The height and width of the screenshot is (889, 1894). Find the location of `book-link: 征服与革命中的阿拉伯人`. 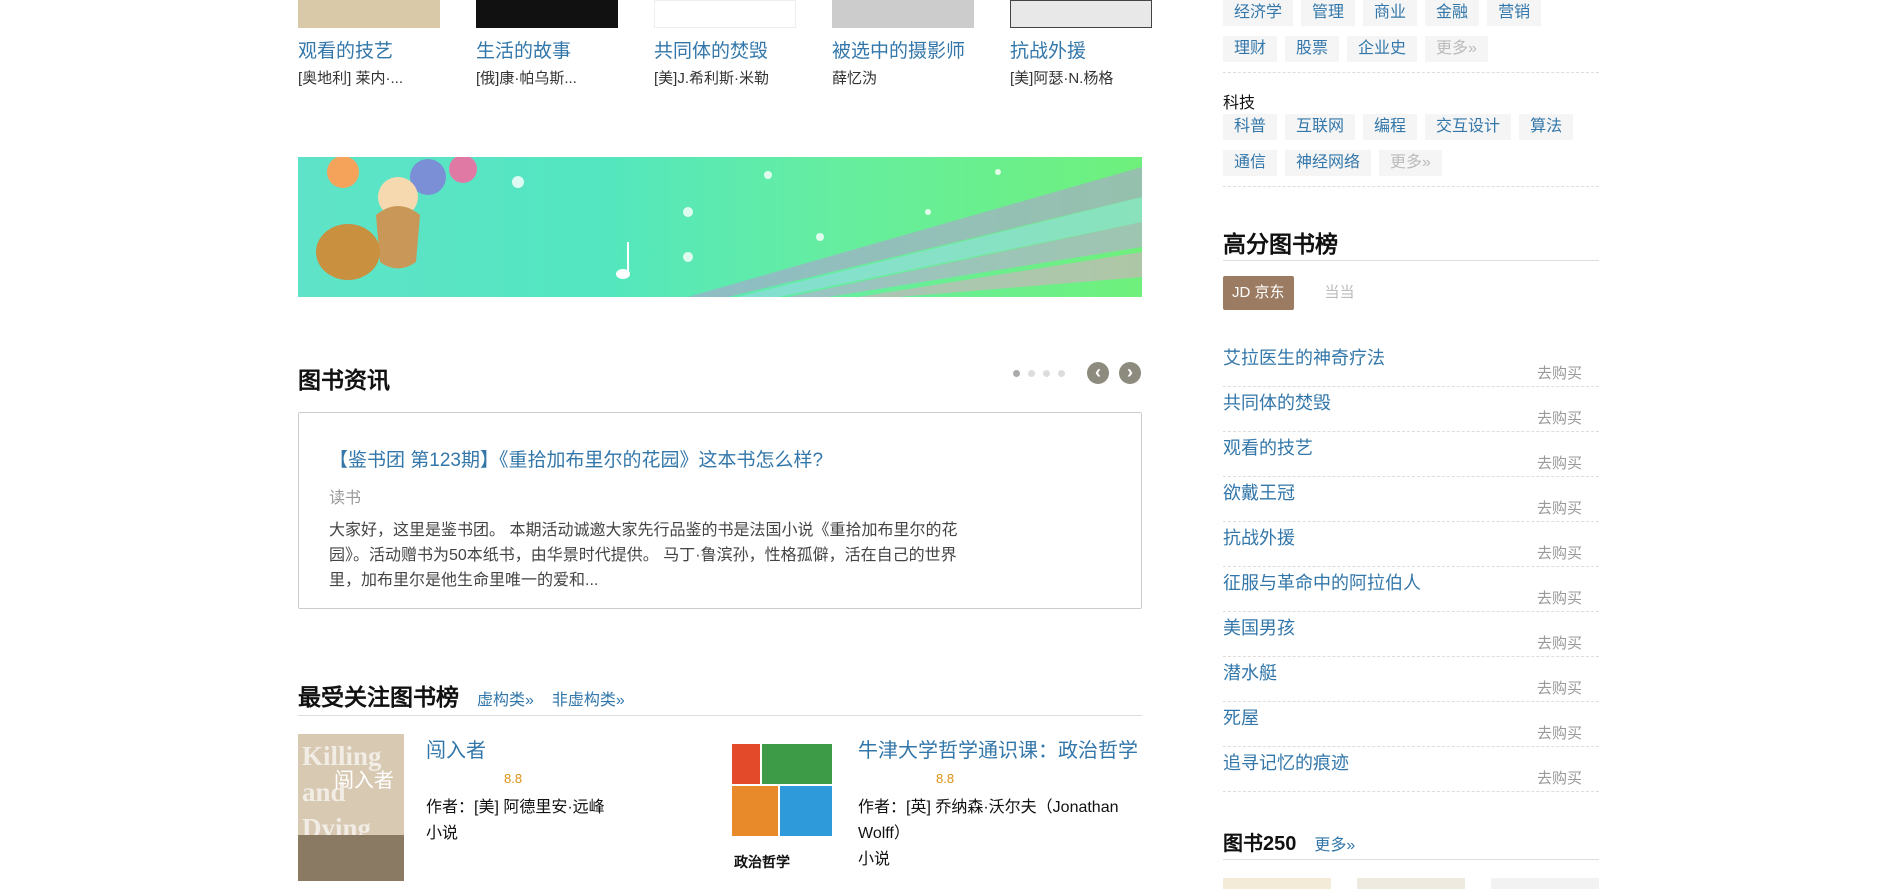

book-link: 征服与革命中的阿拉伯人 is located at coordinates (1322, 582).